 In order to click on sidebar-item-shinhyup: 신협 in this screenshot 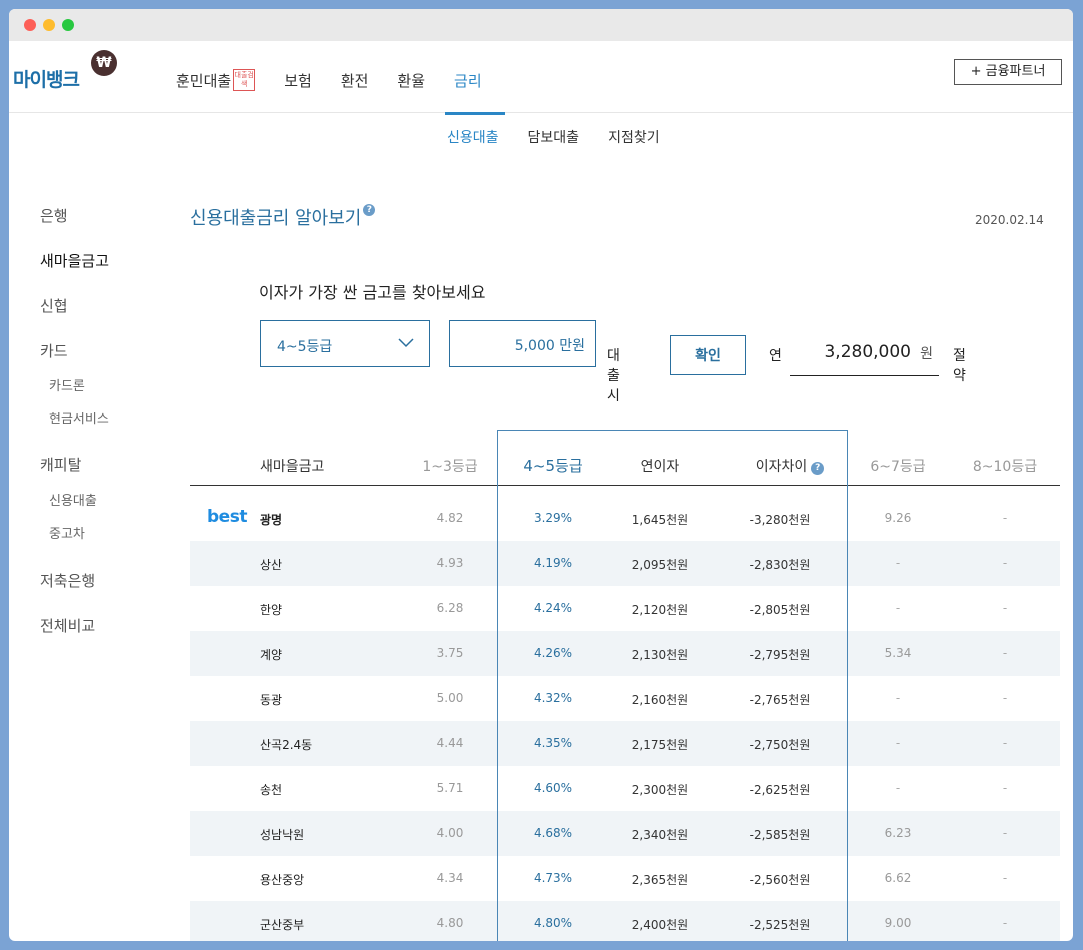, I will do `click(54, 305)`.